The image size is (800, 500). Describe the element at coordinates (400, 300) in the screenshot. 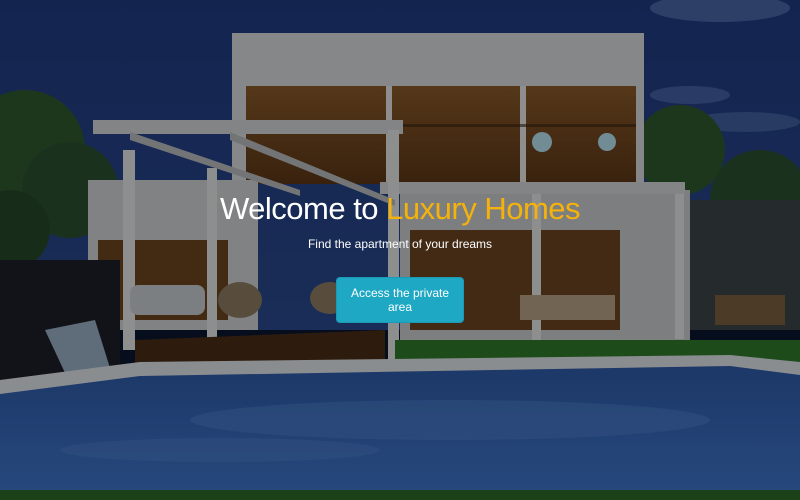

I see `private-area-button: Access the private area` at that location.